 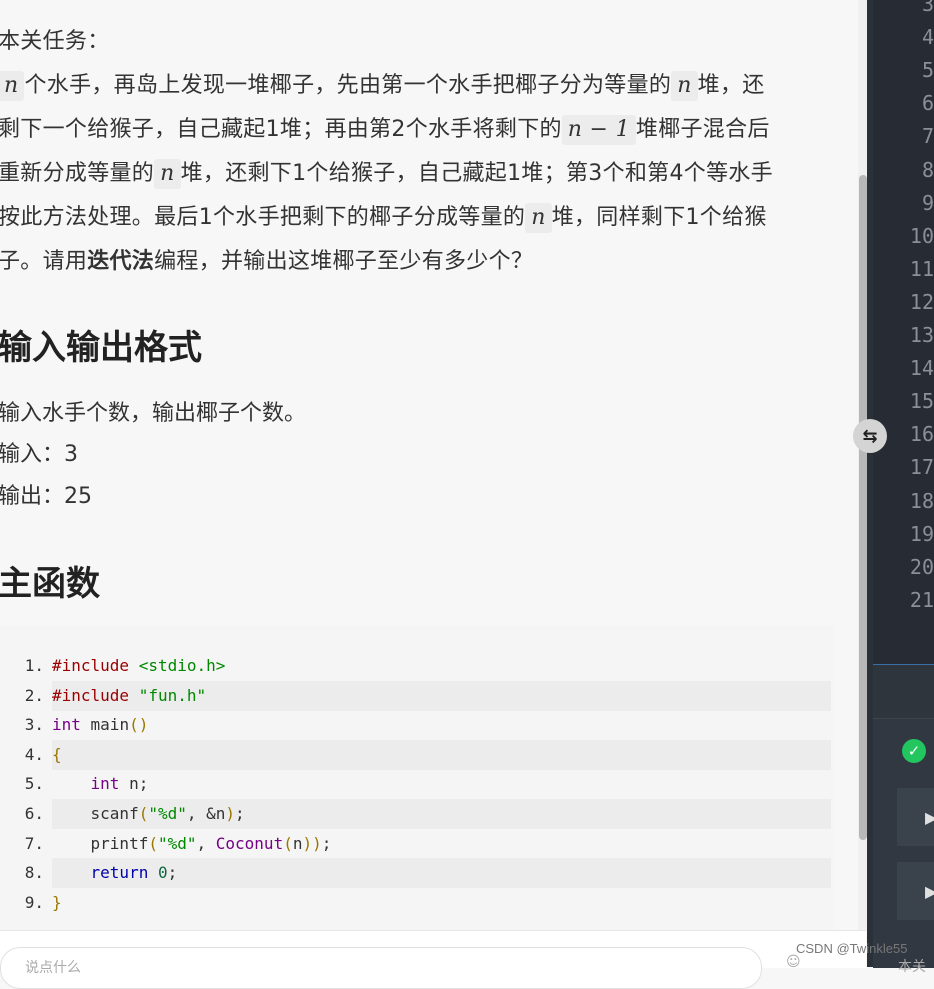 I want to click on line-number: 4., so click(x=34, y=754).